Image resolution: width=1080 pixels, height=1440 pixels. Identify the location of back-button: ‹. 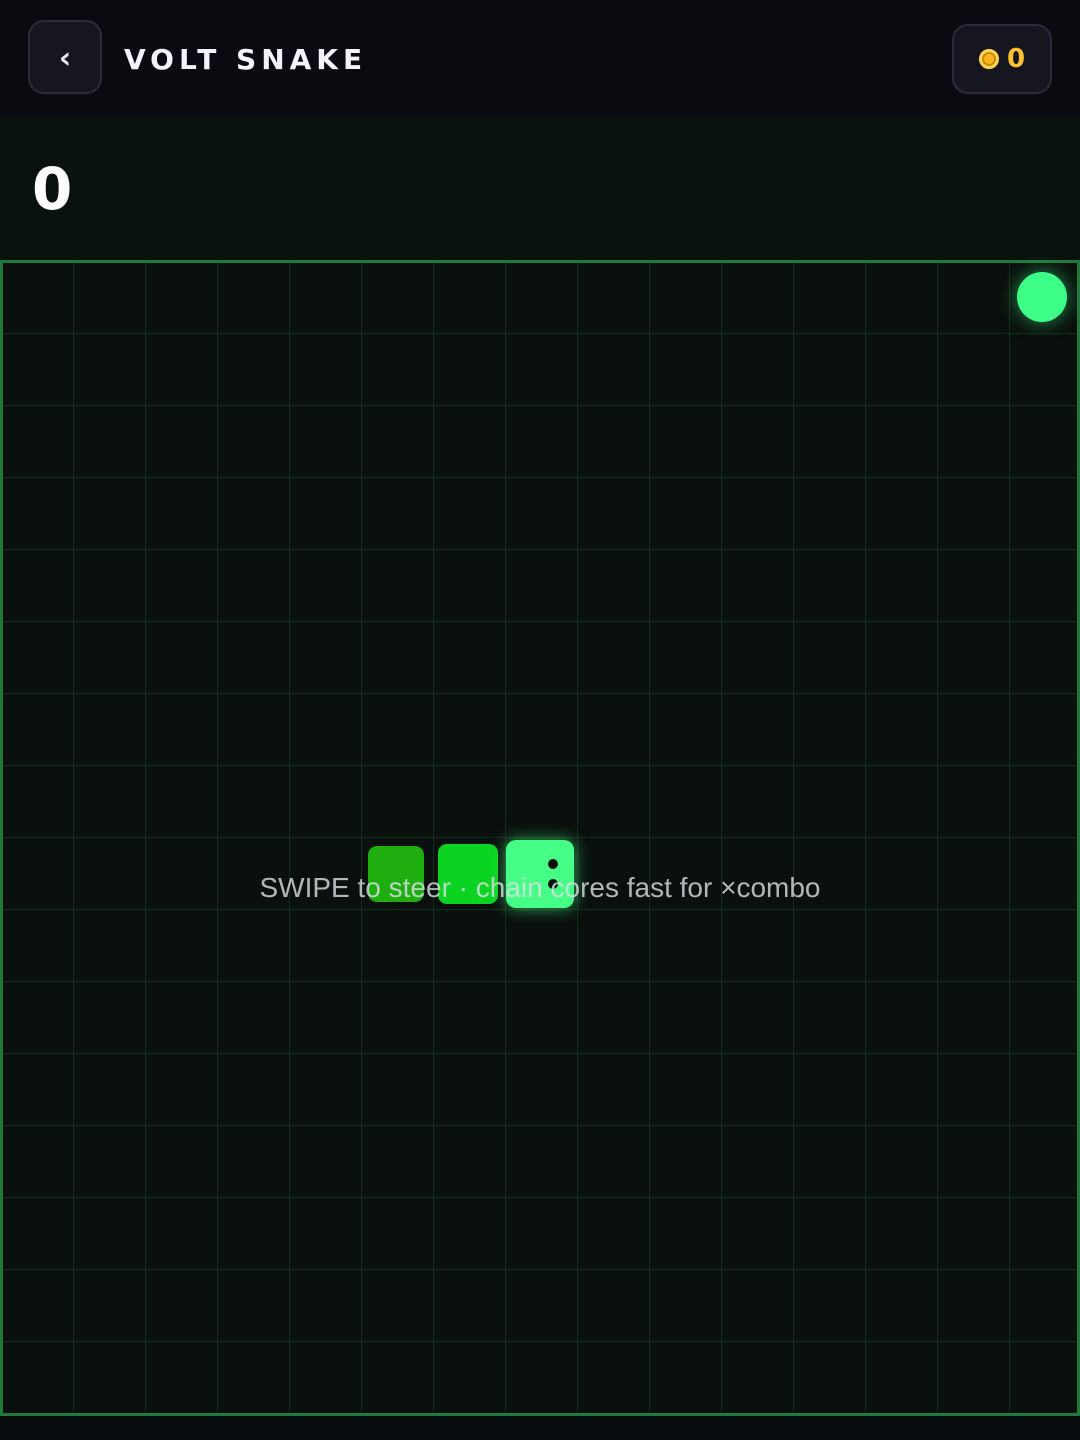
(65, 57).